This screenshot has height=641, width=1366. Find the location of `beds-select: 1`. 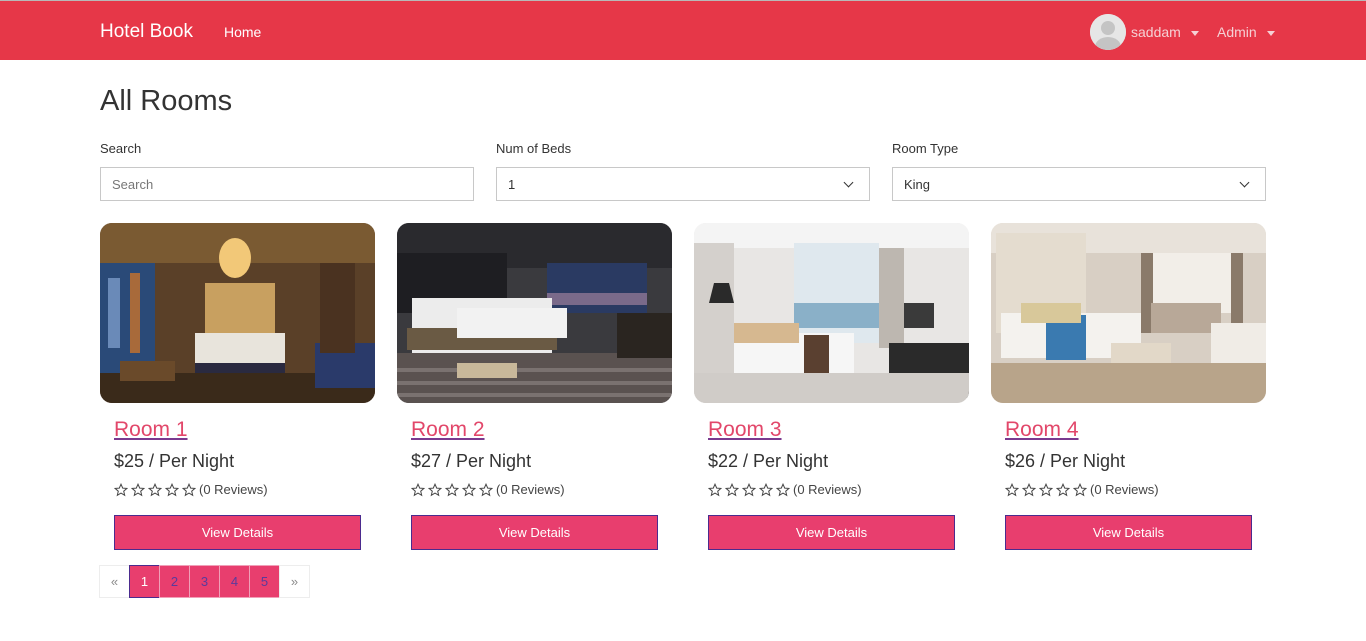

beds-select: 1 is located at coordinates (683, 184).